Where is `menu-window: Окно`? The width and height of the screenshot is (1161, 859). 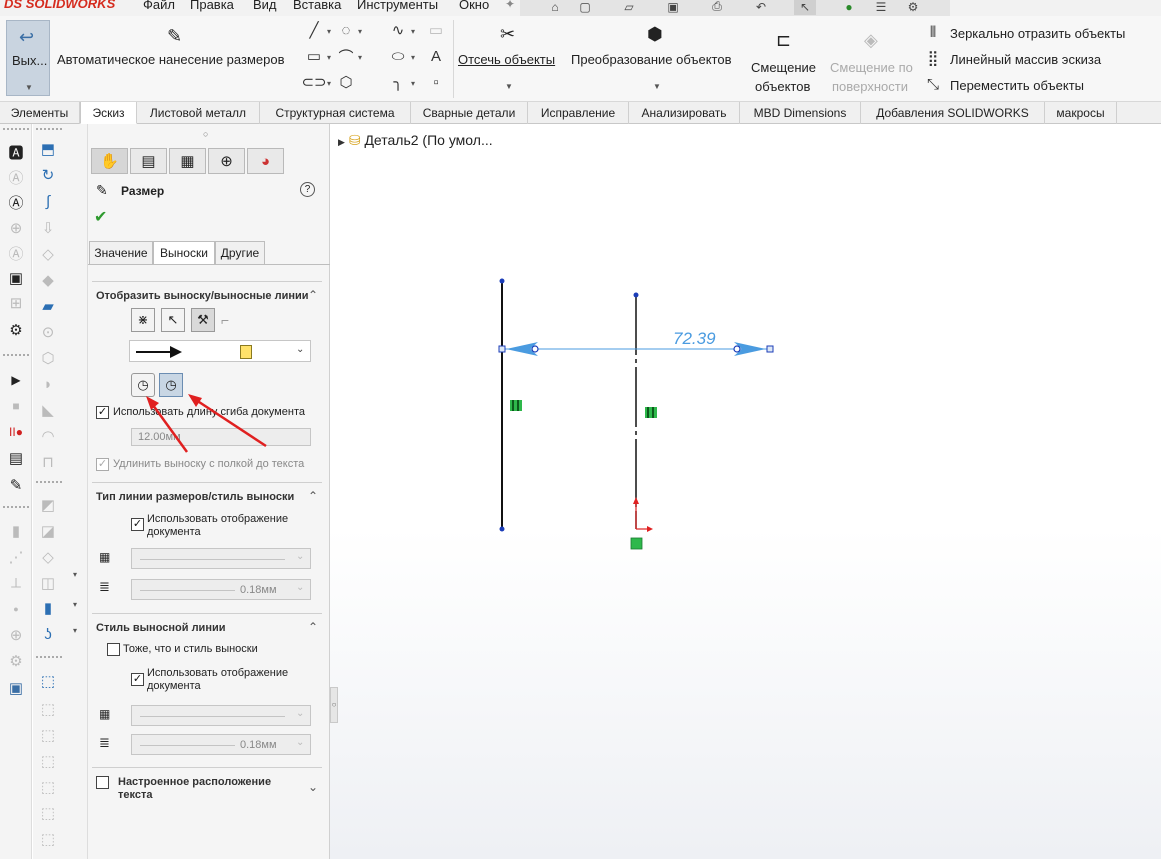
menu-window: Окно is located at coordinates (474, 6).